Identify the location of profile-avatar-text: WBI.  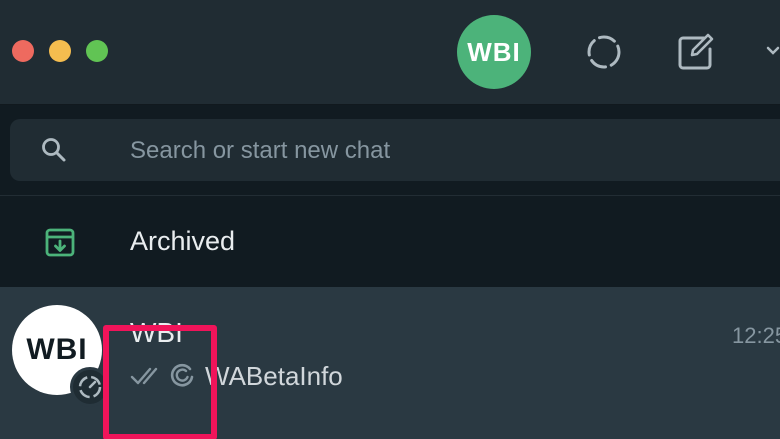
(494, 51).